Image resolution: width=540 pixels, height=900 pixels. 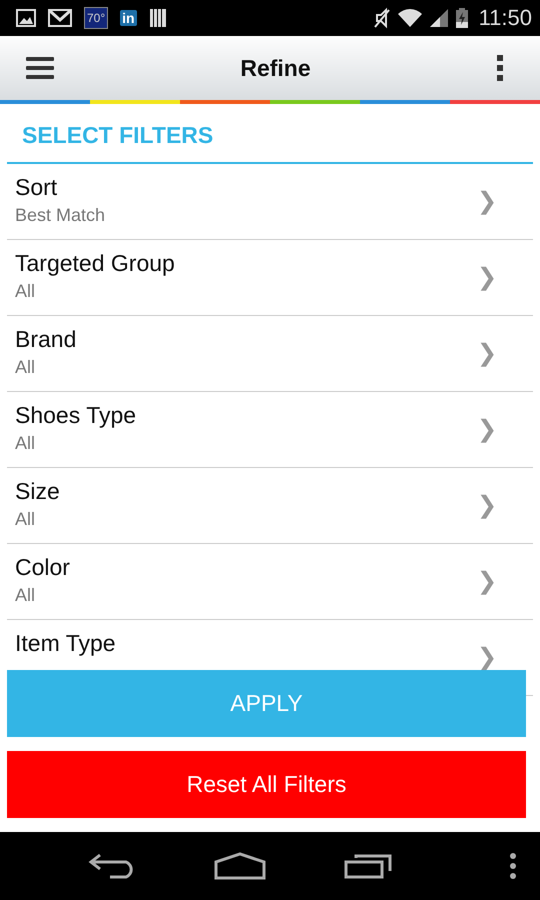 I want to click on recent-apps-icon, so click(x=368, y=866).